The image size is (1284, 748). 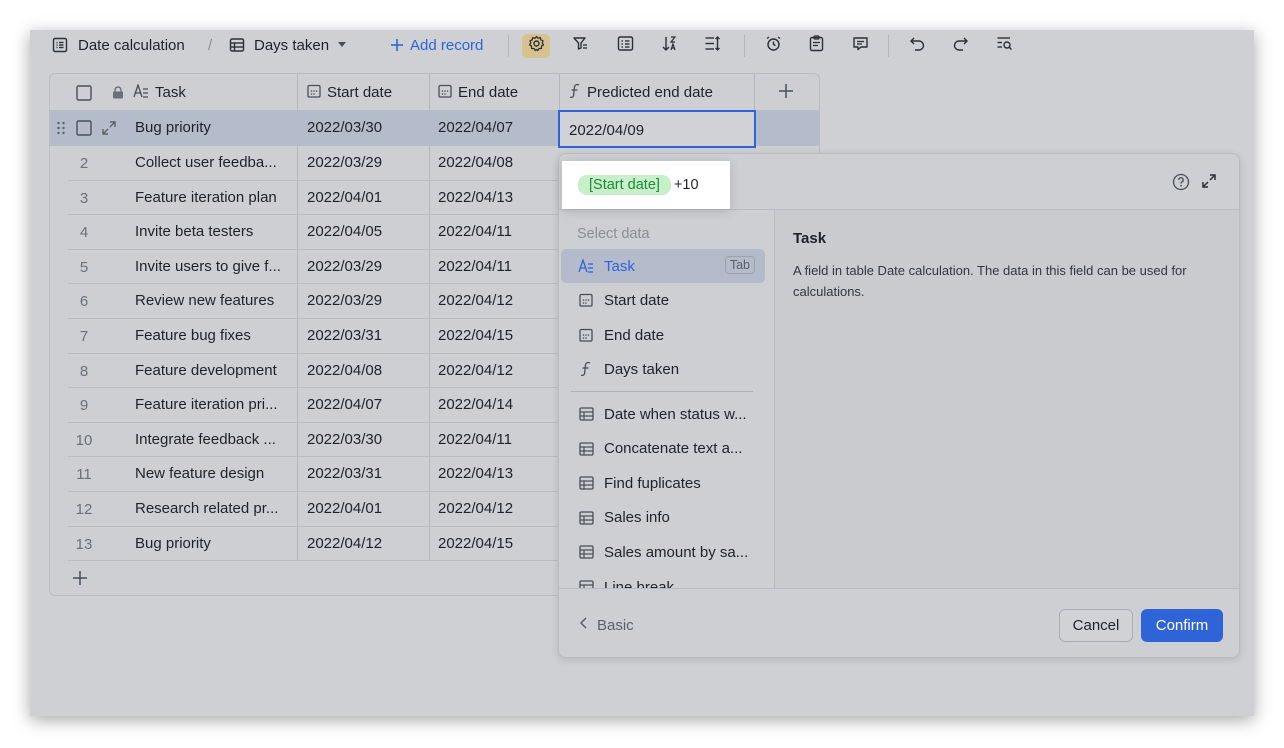 What do you see at coordinates (789, 92) in the screenshot?
I see `add-column-button` at bounding box center [789, 92].